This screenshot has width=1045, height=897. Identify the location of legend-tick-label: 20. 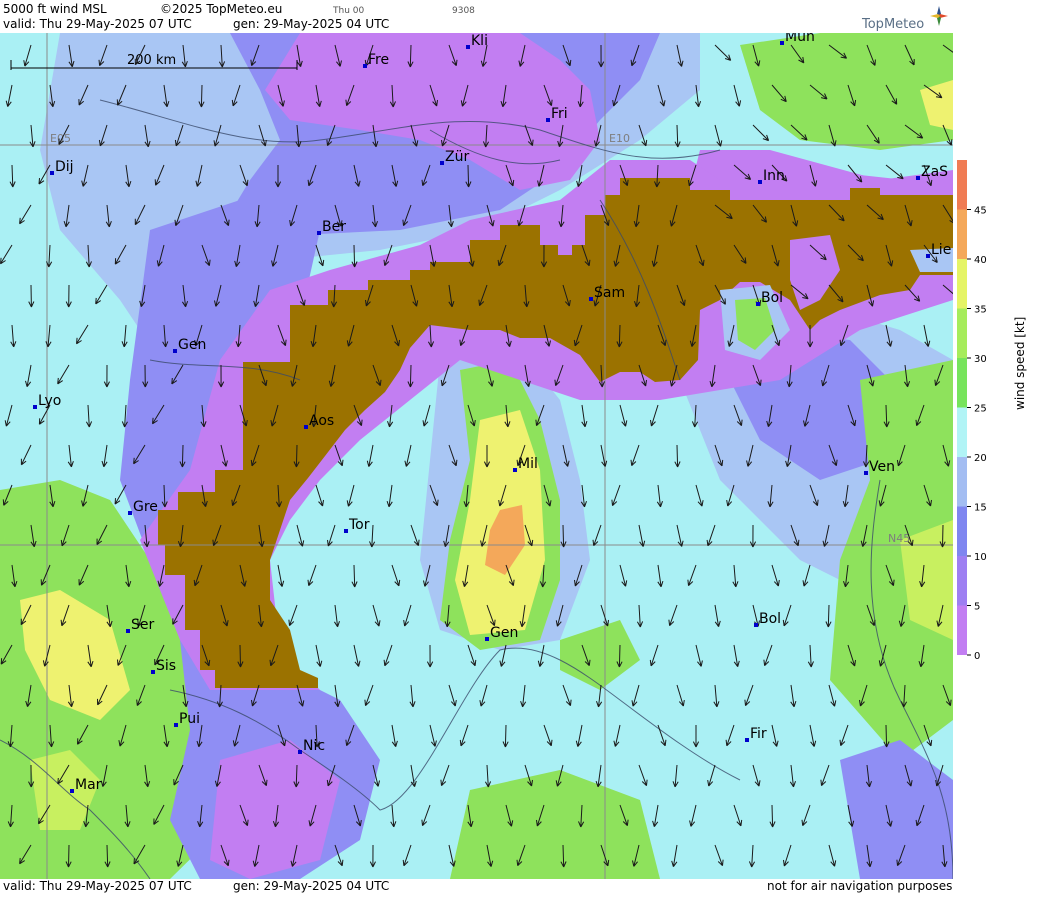
(980, 458).